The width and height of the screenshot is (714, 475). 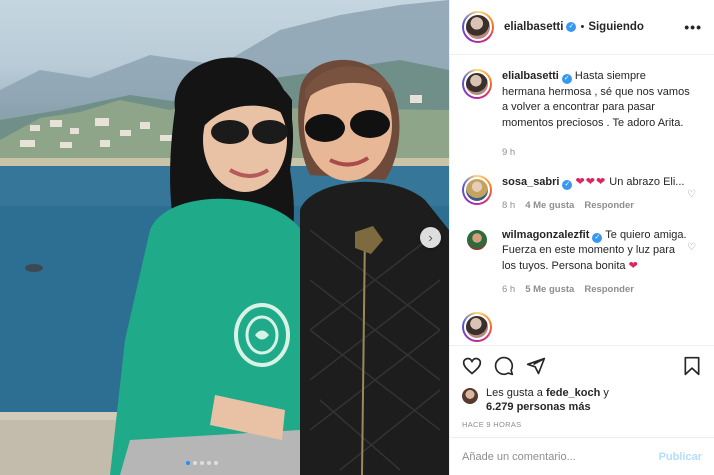 What do you see at coordinates (514, 393) in the screenshot?
I see `likes-prefix: Les gusta a` at bounding box center [514, 393].